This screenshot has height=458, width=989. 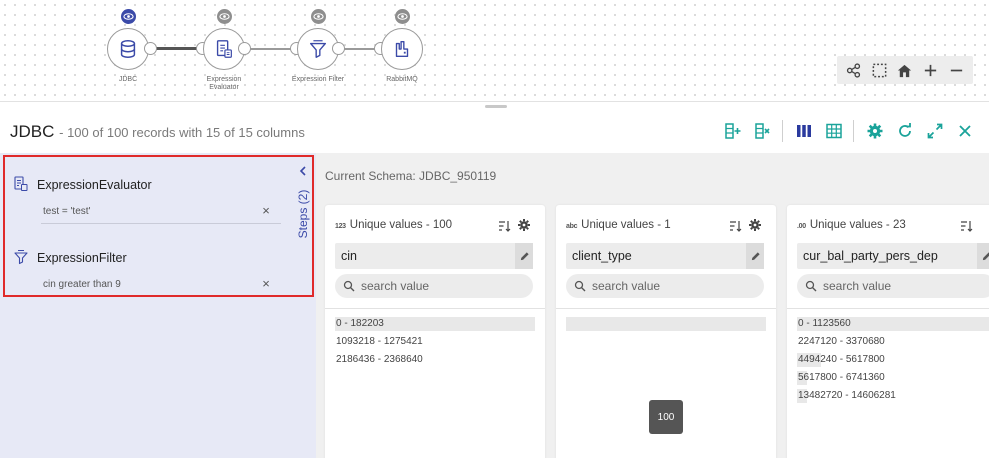 What do you see at coordinates (763, 131) in the screenshot?
I see `remove-column-icon` at bounding box center [763, 131].